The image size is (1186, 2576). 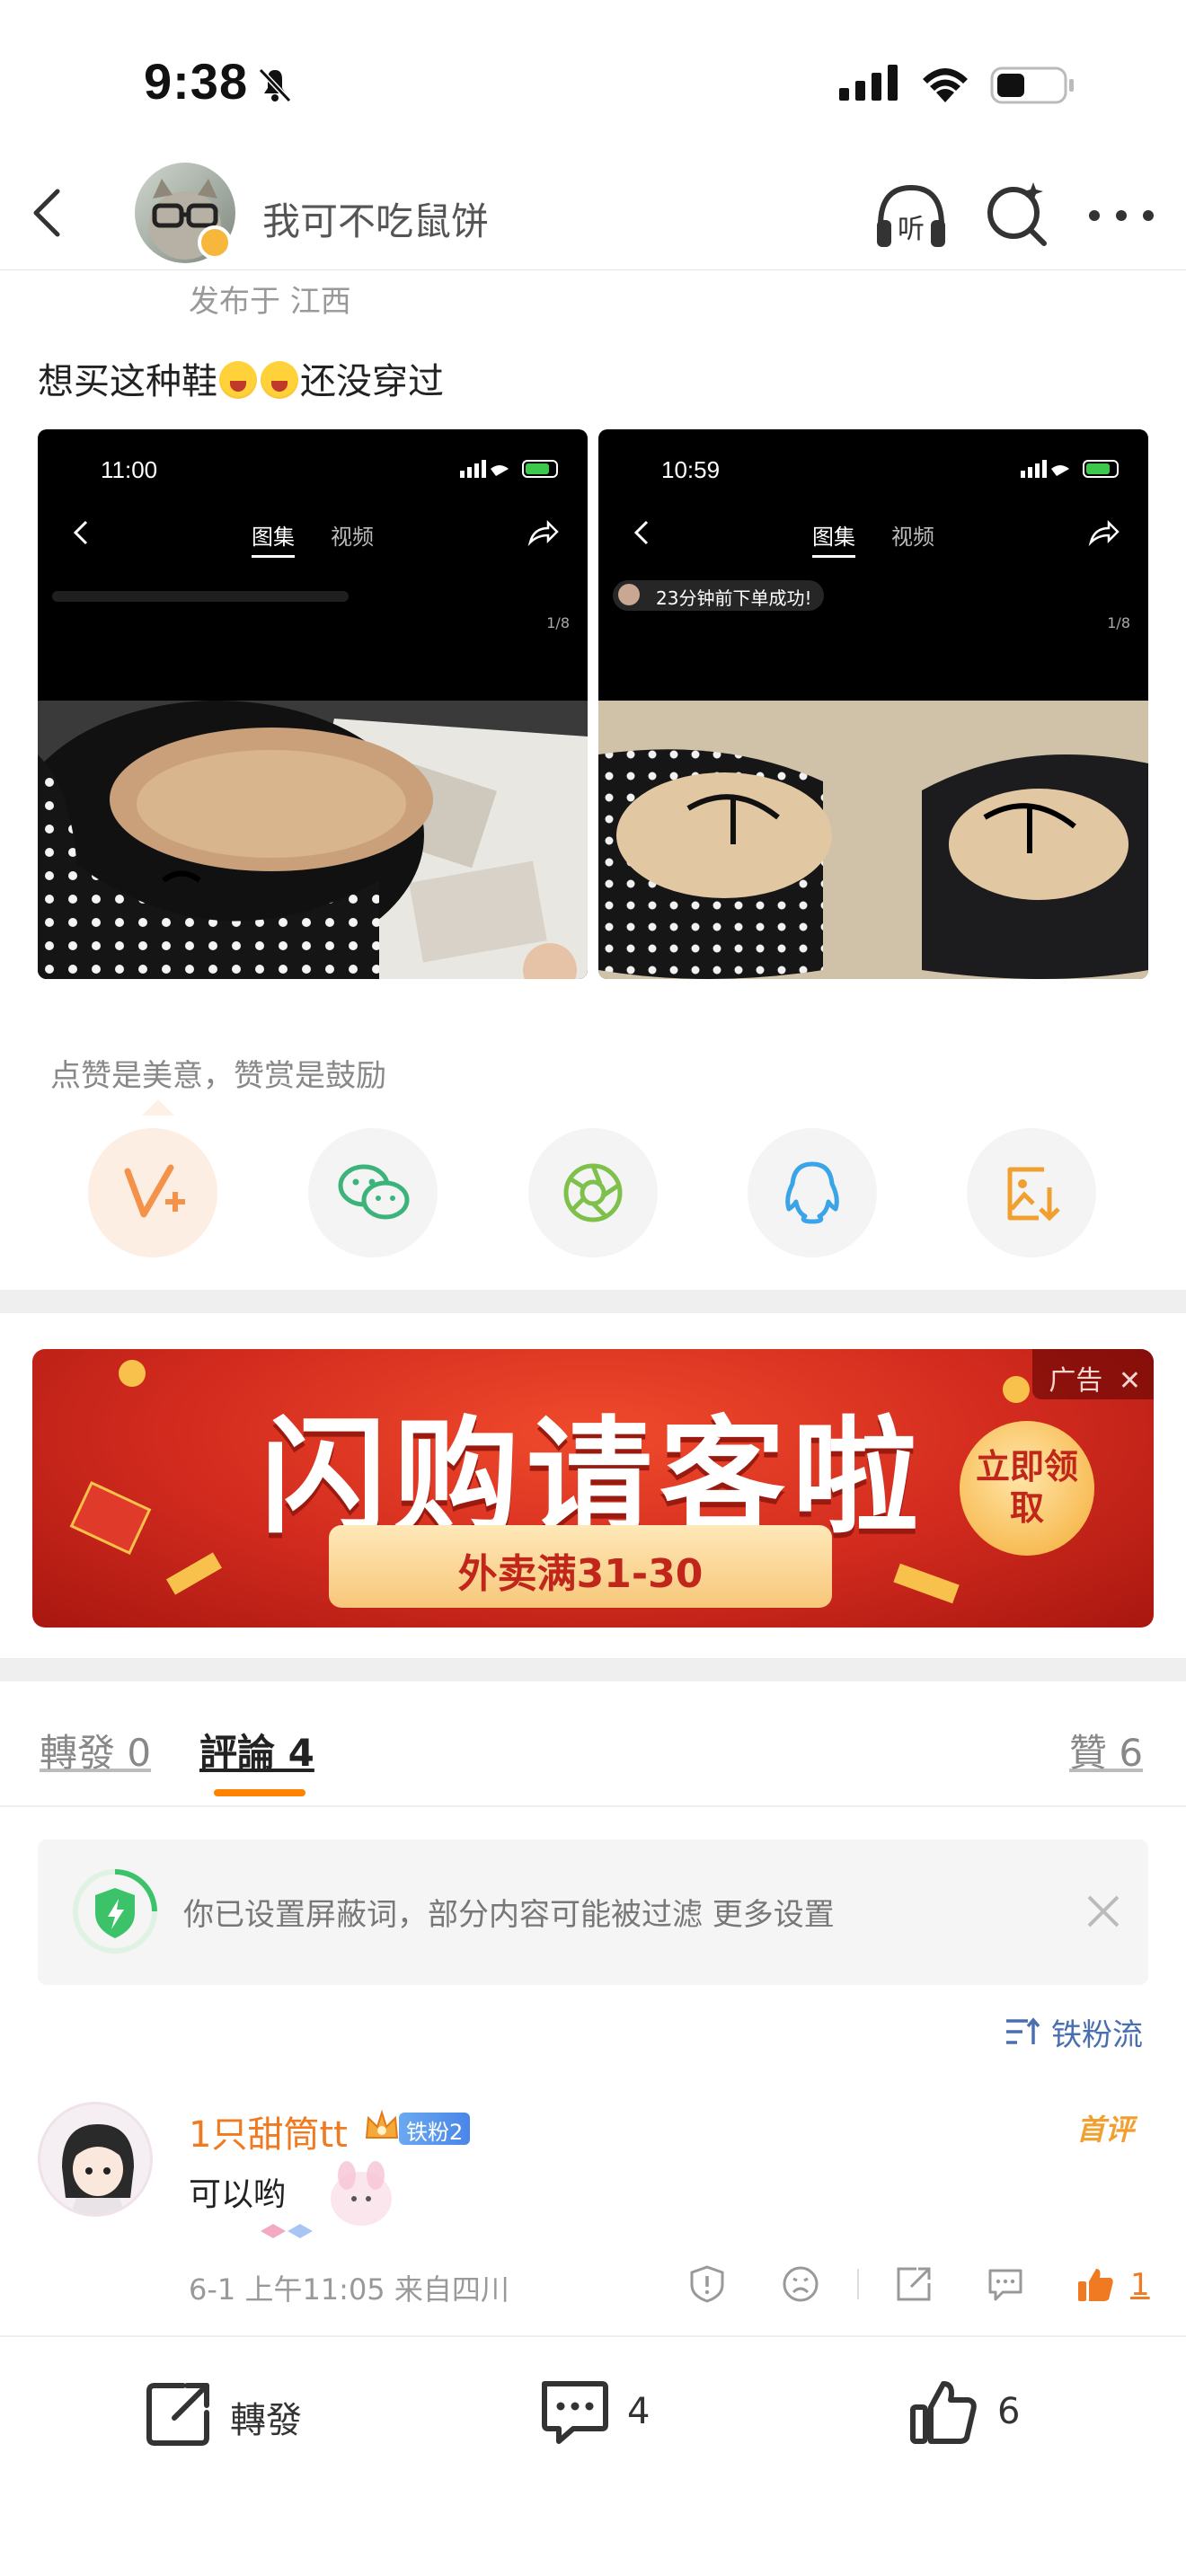 I want to click on comment-reply-button, so click(x=1005, y=2284).